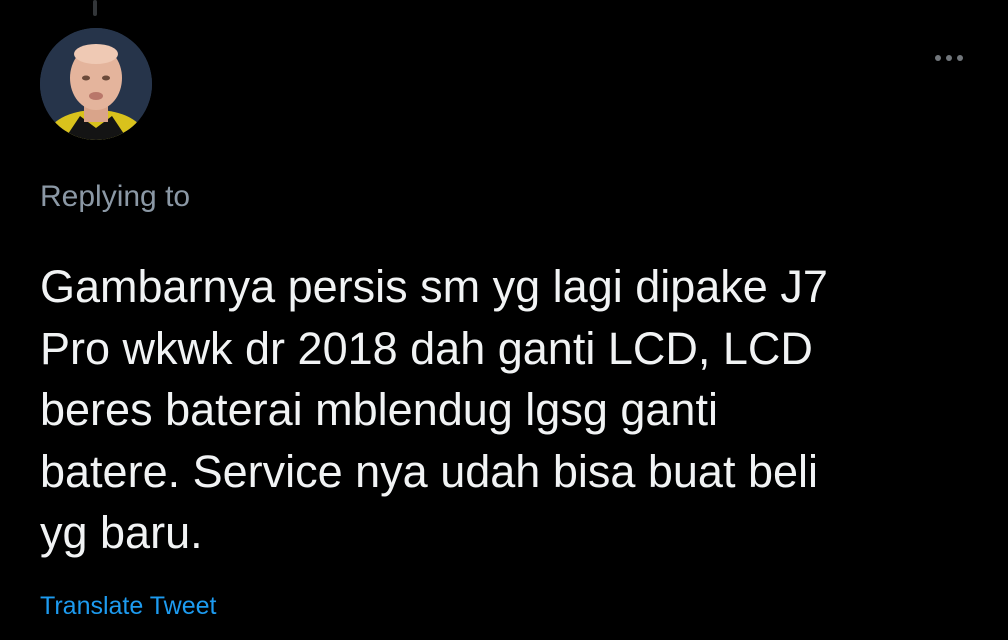 The height and width of the screenshot is (640, 1008). What do you see at coordinates (379, 409) in the screenshot?
I see `tweet-text-line: beres baterai mblendug lgsg ganti` at bounding box center [379, 409].